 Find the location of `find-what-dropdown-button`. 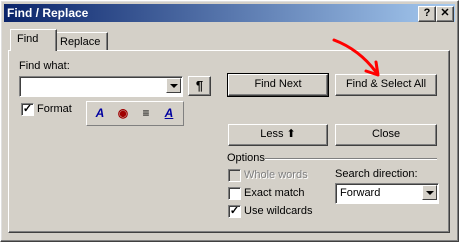

find-what-dropdown-button is located at coordinates (173, 85).